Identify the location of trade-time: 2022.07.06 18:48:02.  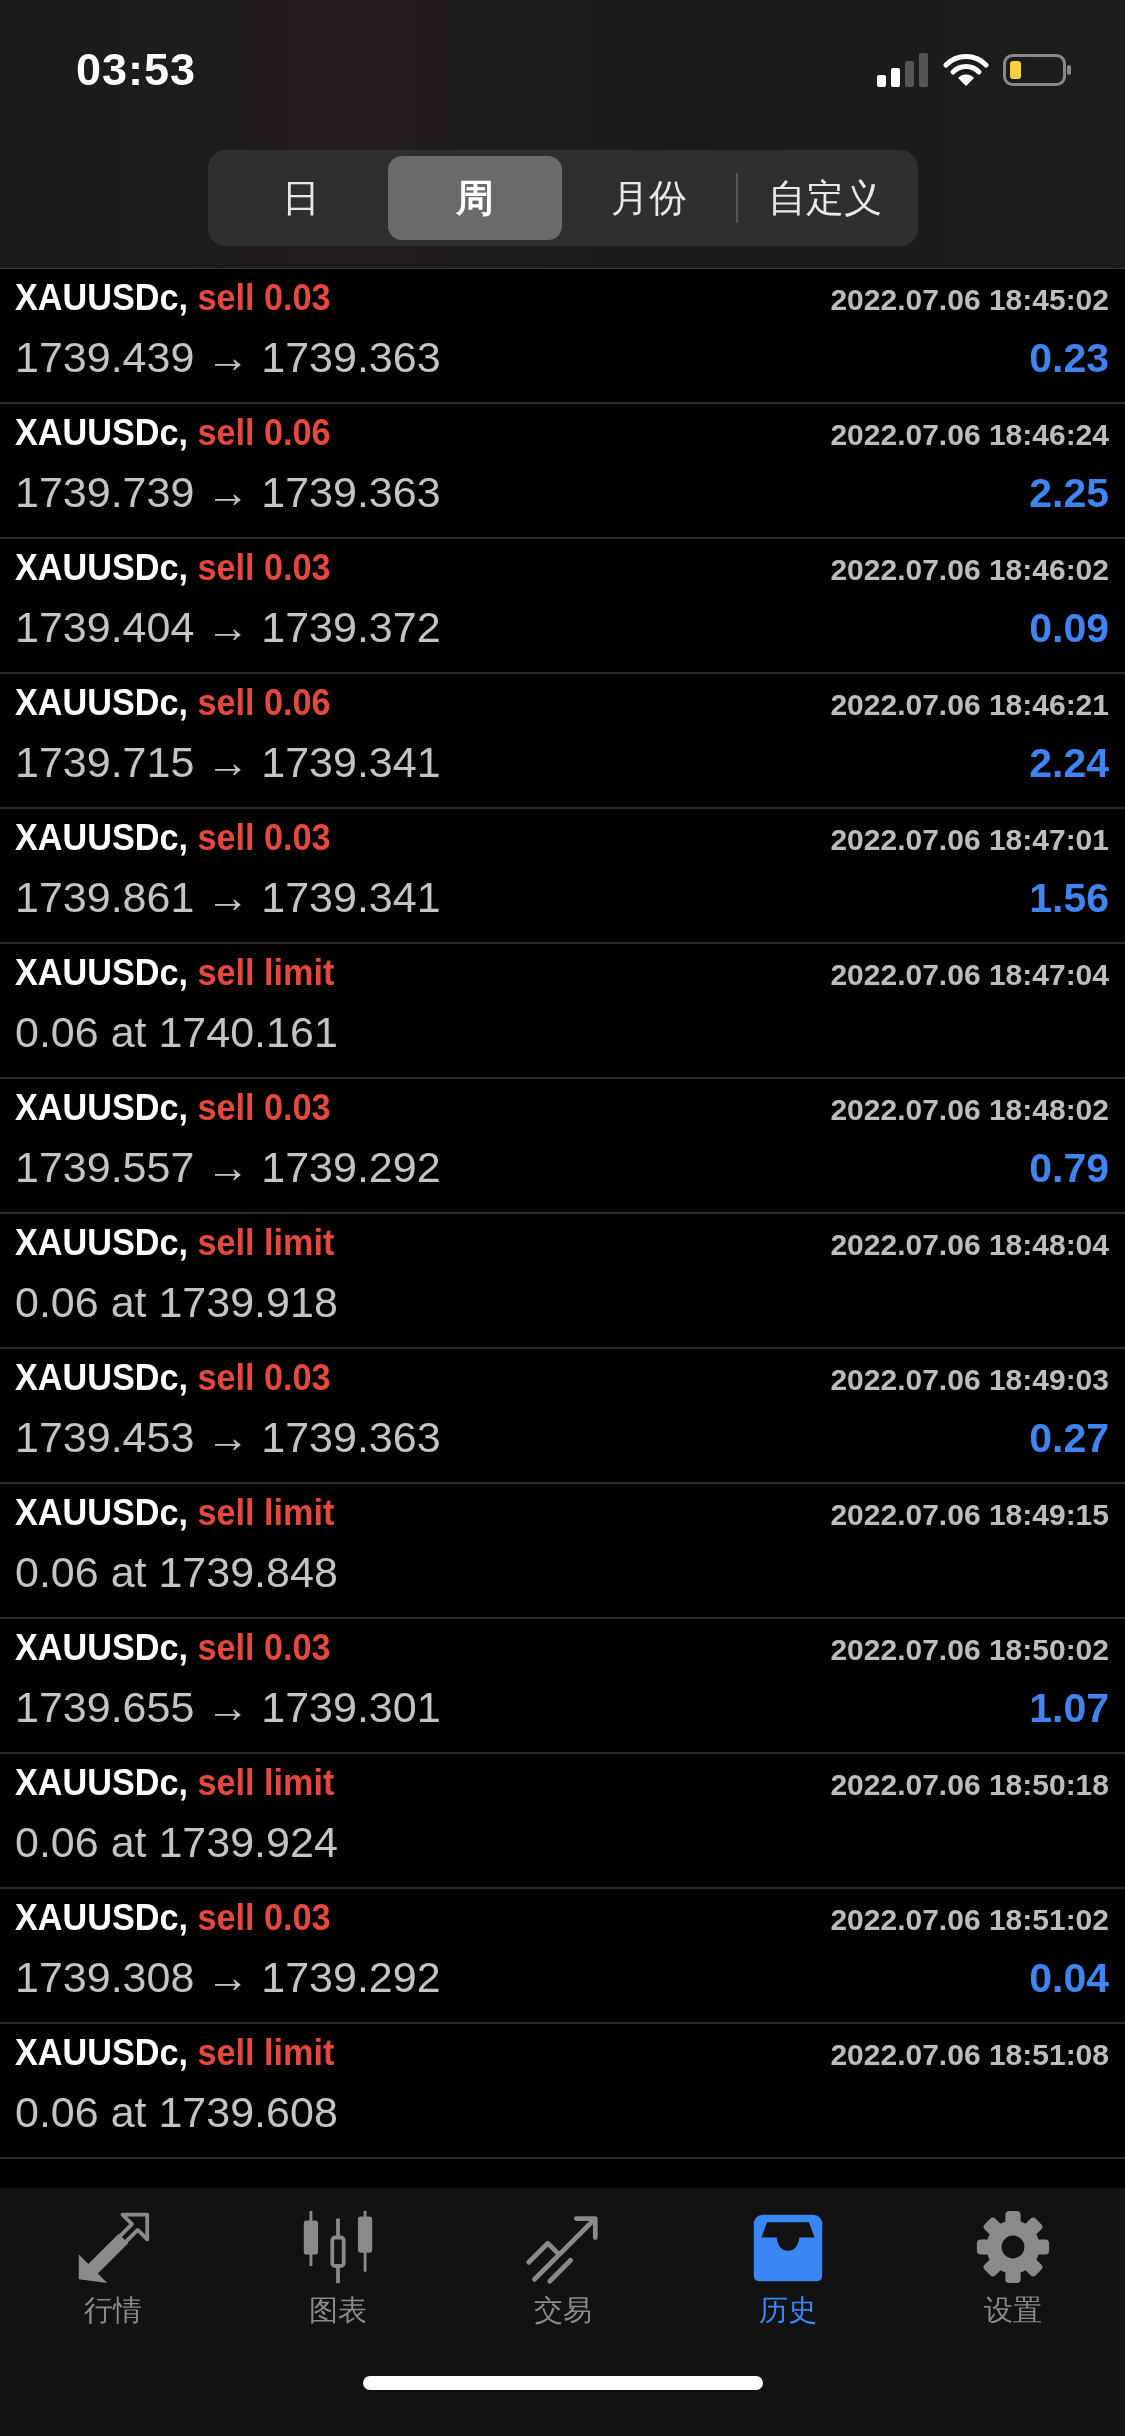
(969, 1110).